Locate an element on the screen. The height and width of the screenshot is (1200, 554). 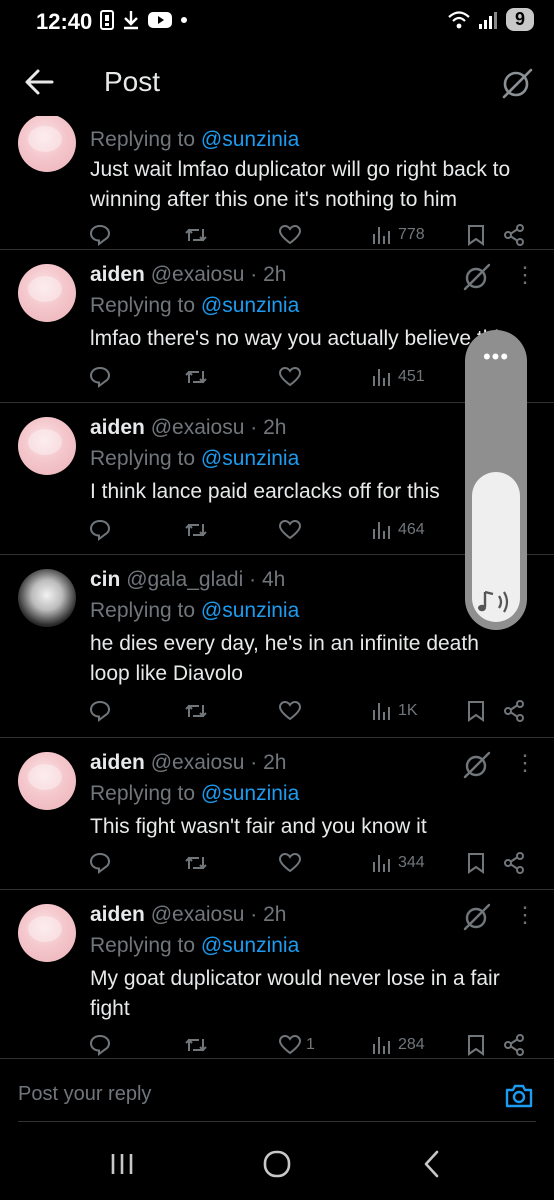
status-time: 12:40 is located at coordinates (64, 21).